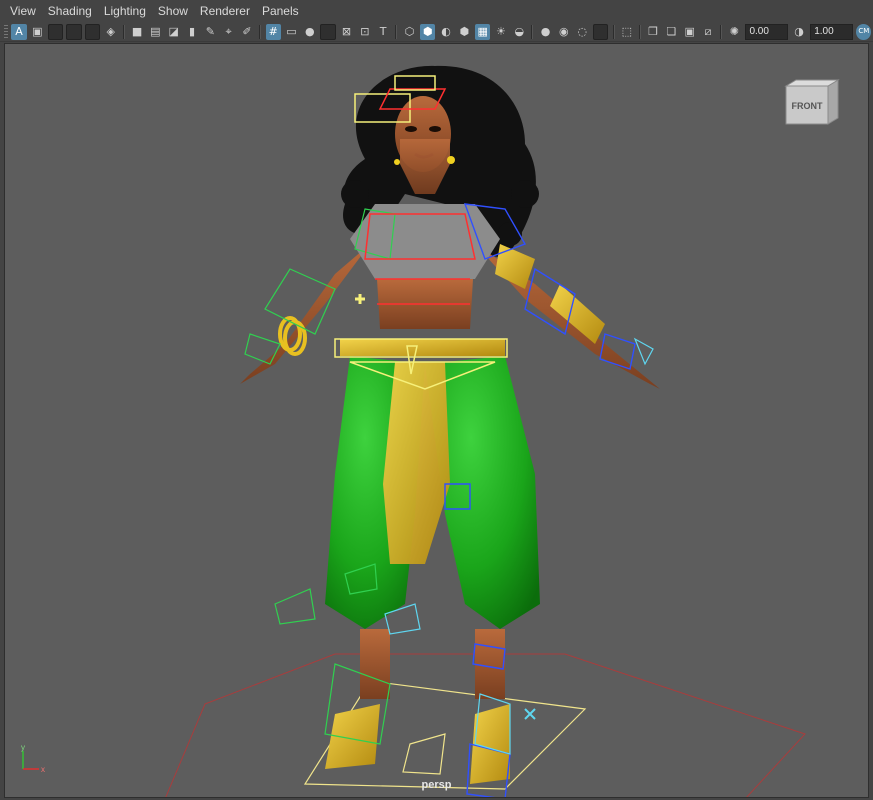 The width and height of the screenshot is (873, 800). I want to click on motion-blur-icon: ◉, so click(563, 32).